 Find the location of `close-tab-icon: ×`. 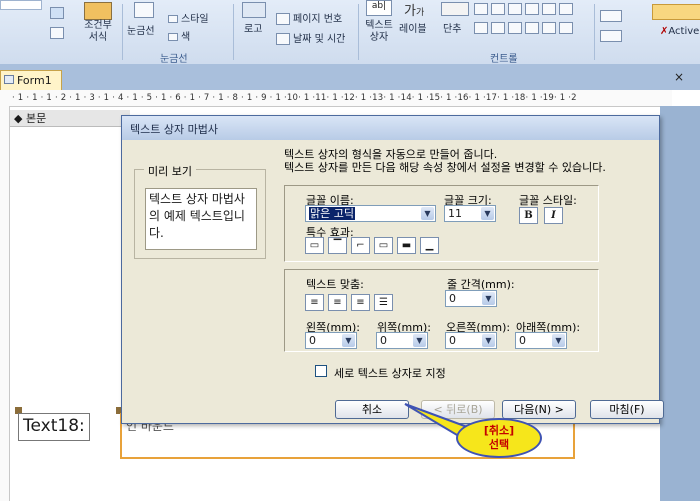

close-tab-icon: × is located at coordinates (679, 77).